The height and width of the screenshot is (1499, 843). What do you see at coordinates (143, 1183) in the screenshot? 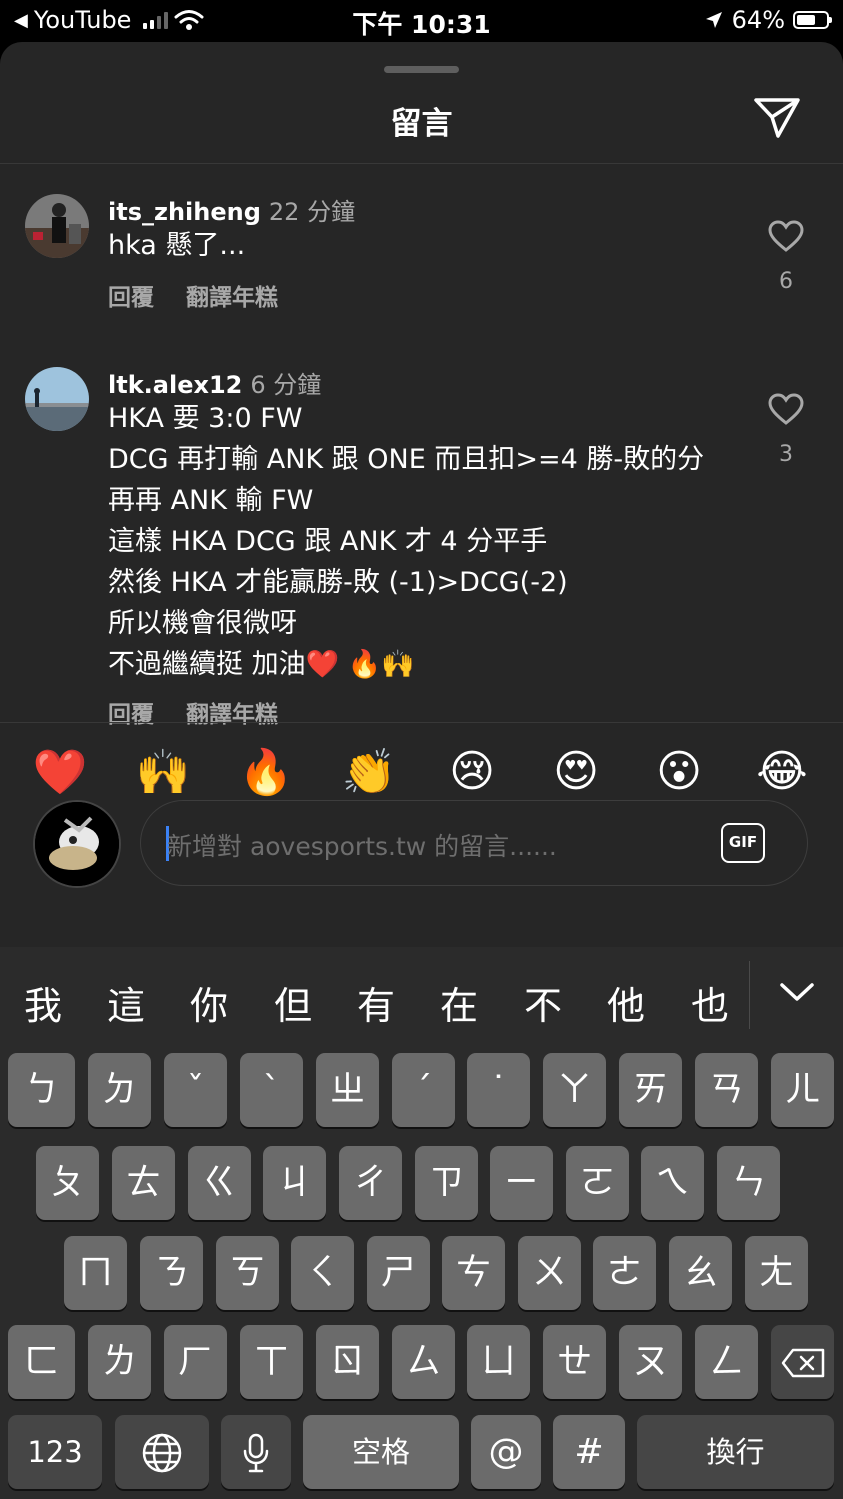
I see `key-t: ㄊ` at bounding box center [143, 1183].